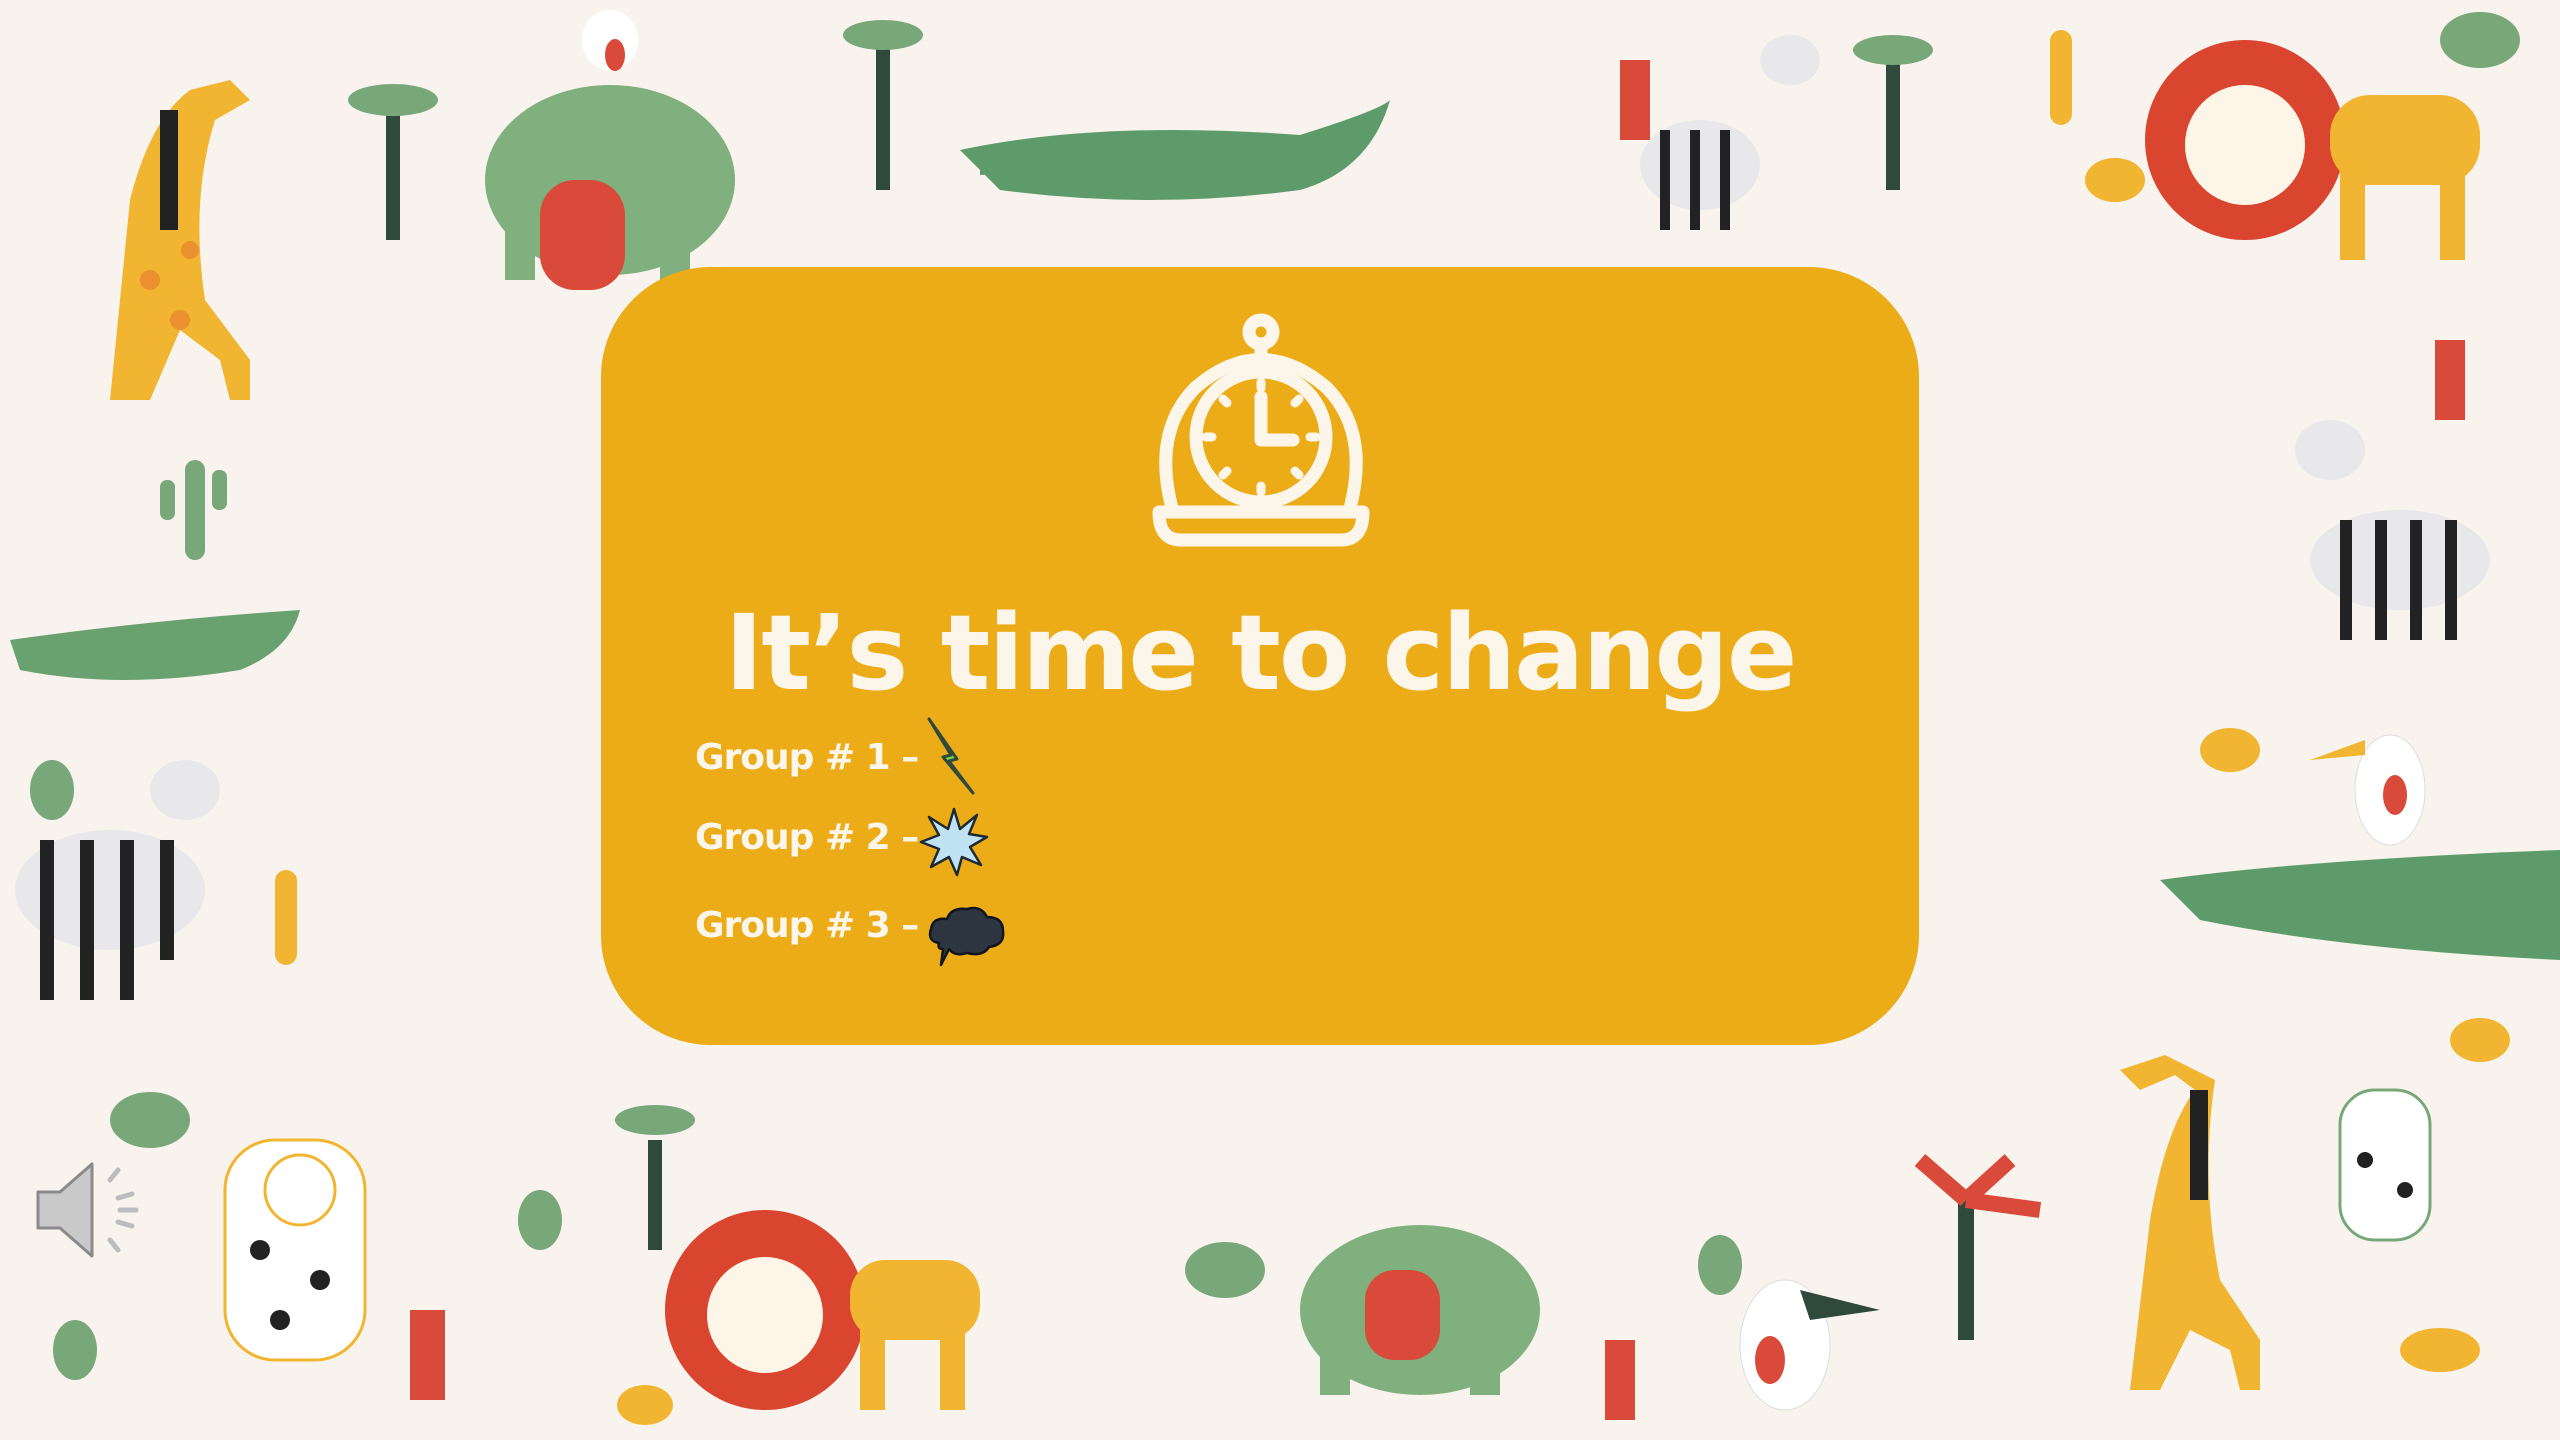 The height and width of the screenshot is (1440, 2560). What do you see at coordinates (1261, 653) in the screenshot?
I see `slide-title: It’s time to change` at bounding box center [1261, 653].